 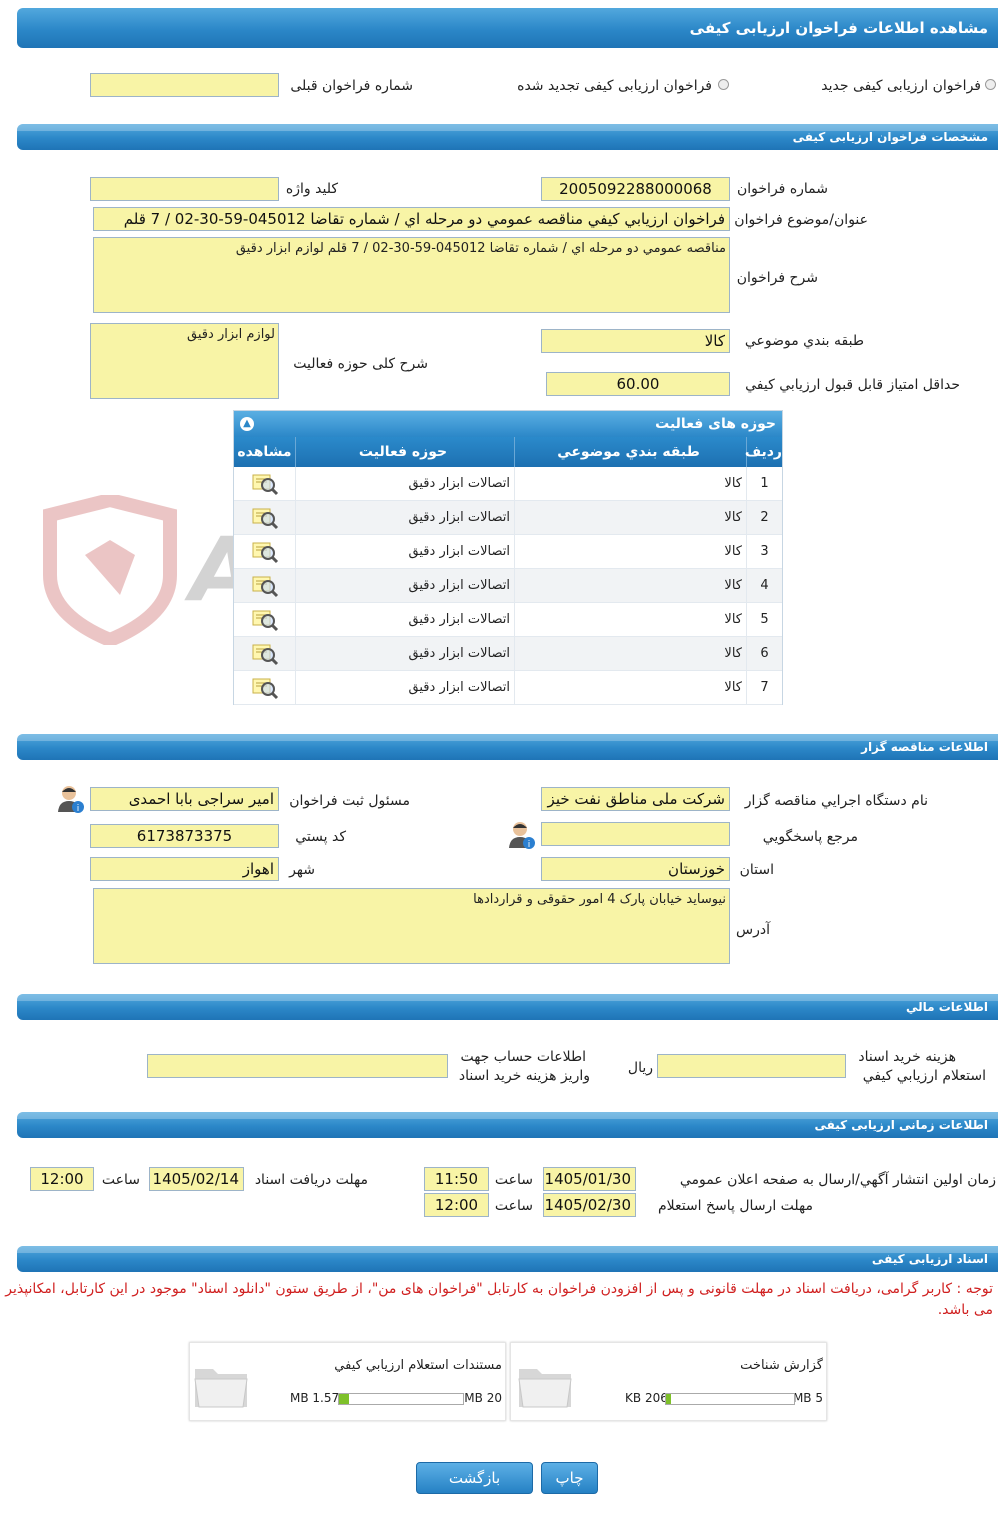 I want to click on collapse-icon: ▲, so click(x=247, y=424).